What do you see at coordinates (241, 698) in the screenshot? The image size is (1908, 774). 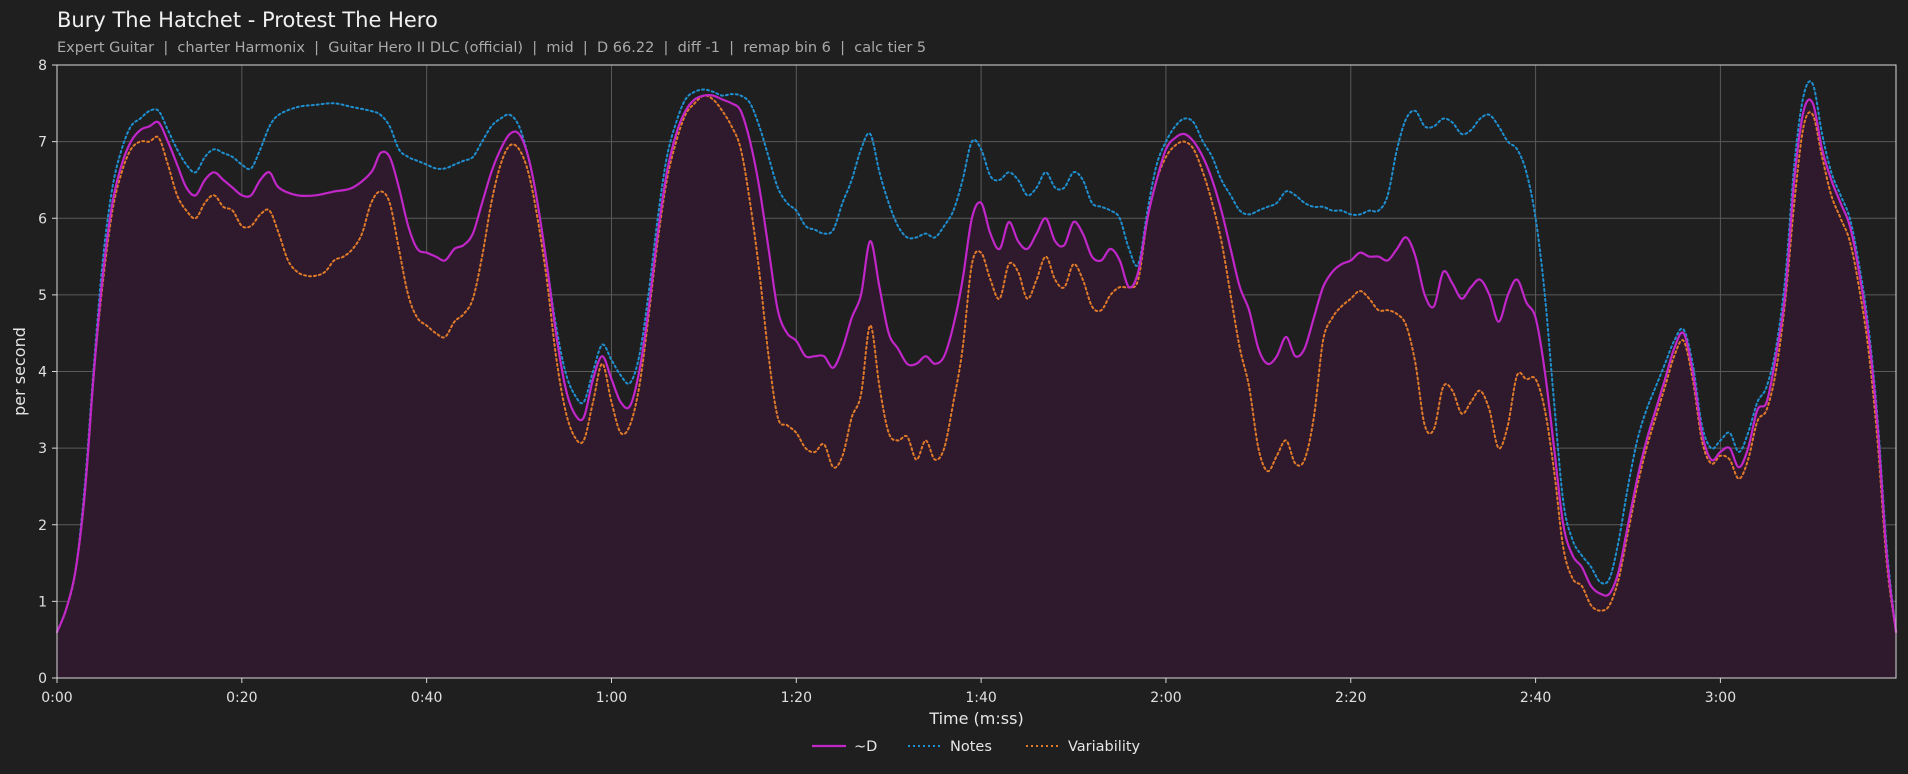 I see `x-tick-label: 0:20` at bounding box center [241, 698].